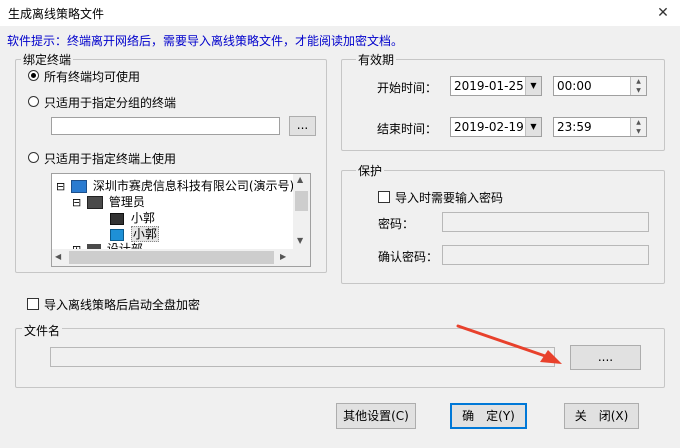 This screenshot has width=680, height=448. What do you see at coordinates (600, 86) in the screenshot?
I see `start-time-input: 00:00 ▲ ▼` at bounding box center [600, 86].